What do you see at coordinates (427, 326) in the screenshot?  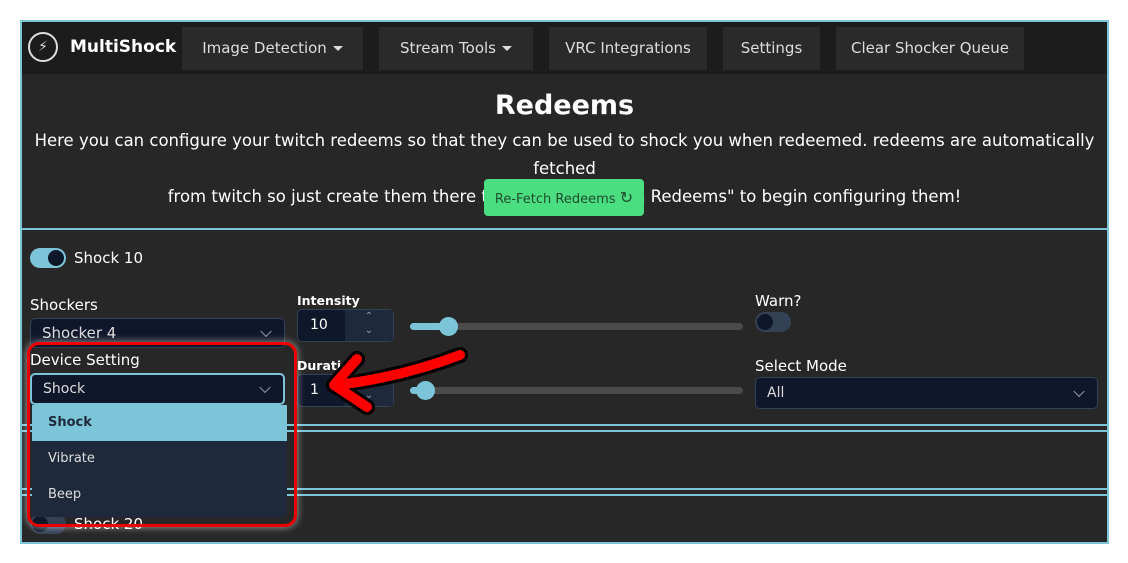 I see `slider-fill` at bounding box center [427, 326].